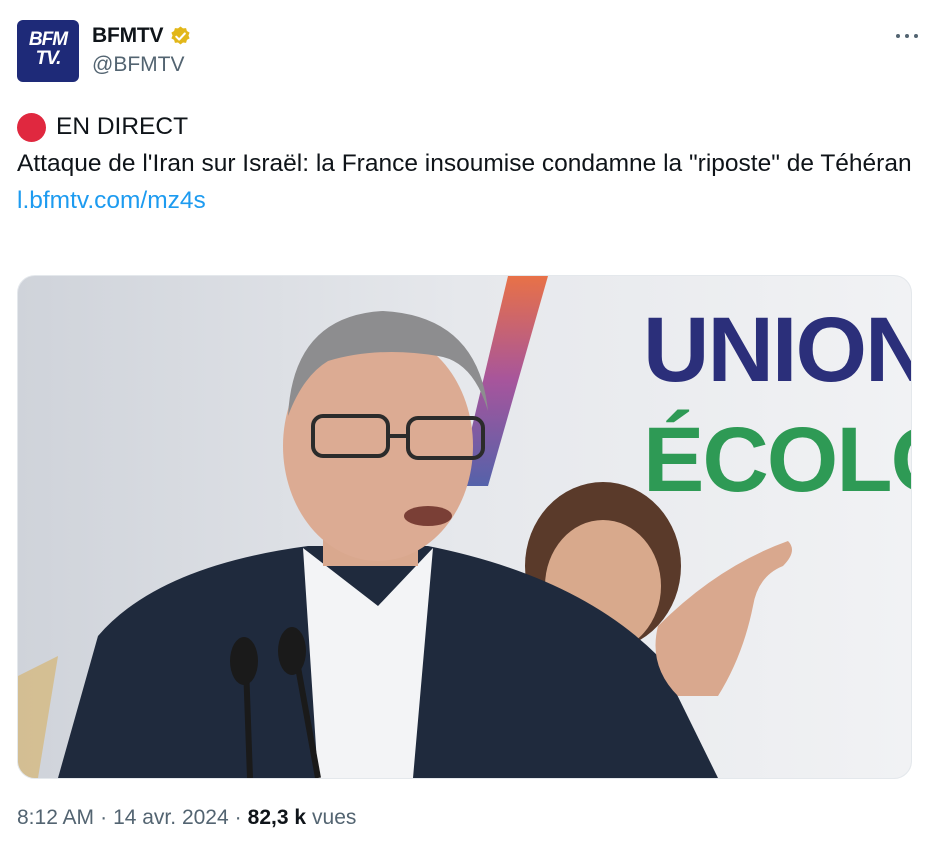  Describe the element at coordinates (171, 818) in the screenshot. I see `tweet-date: 14 avr. 2024` at that location.